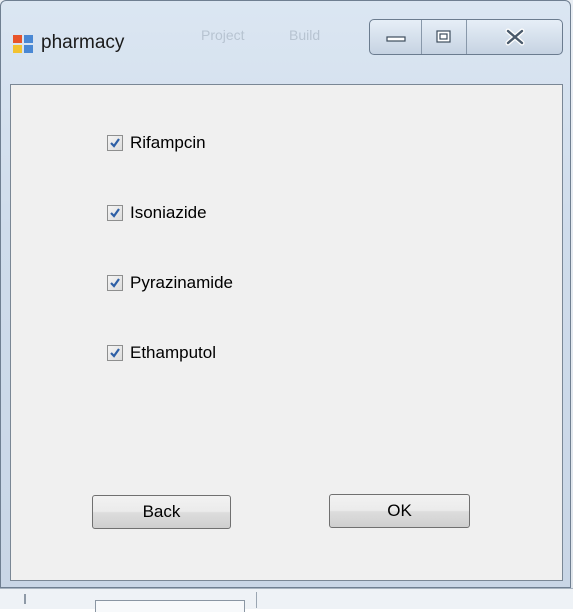 The image size is (573, 612). Describe the element at coordinates (256, 600) in the screenshot. I see `background-divider` at that location.